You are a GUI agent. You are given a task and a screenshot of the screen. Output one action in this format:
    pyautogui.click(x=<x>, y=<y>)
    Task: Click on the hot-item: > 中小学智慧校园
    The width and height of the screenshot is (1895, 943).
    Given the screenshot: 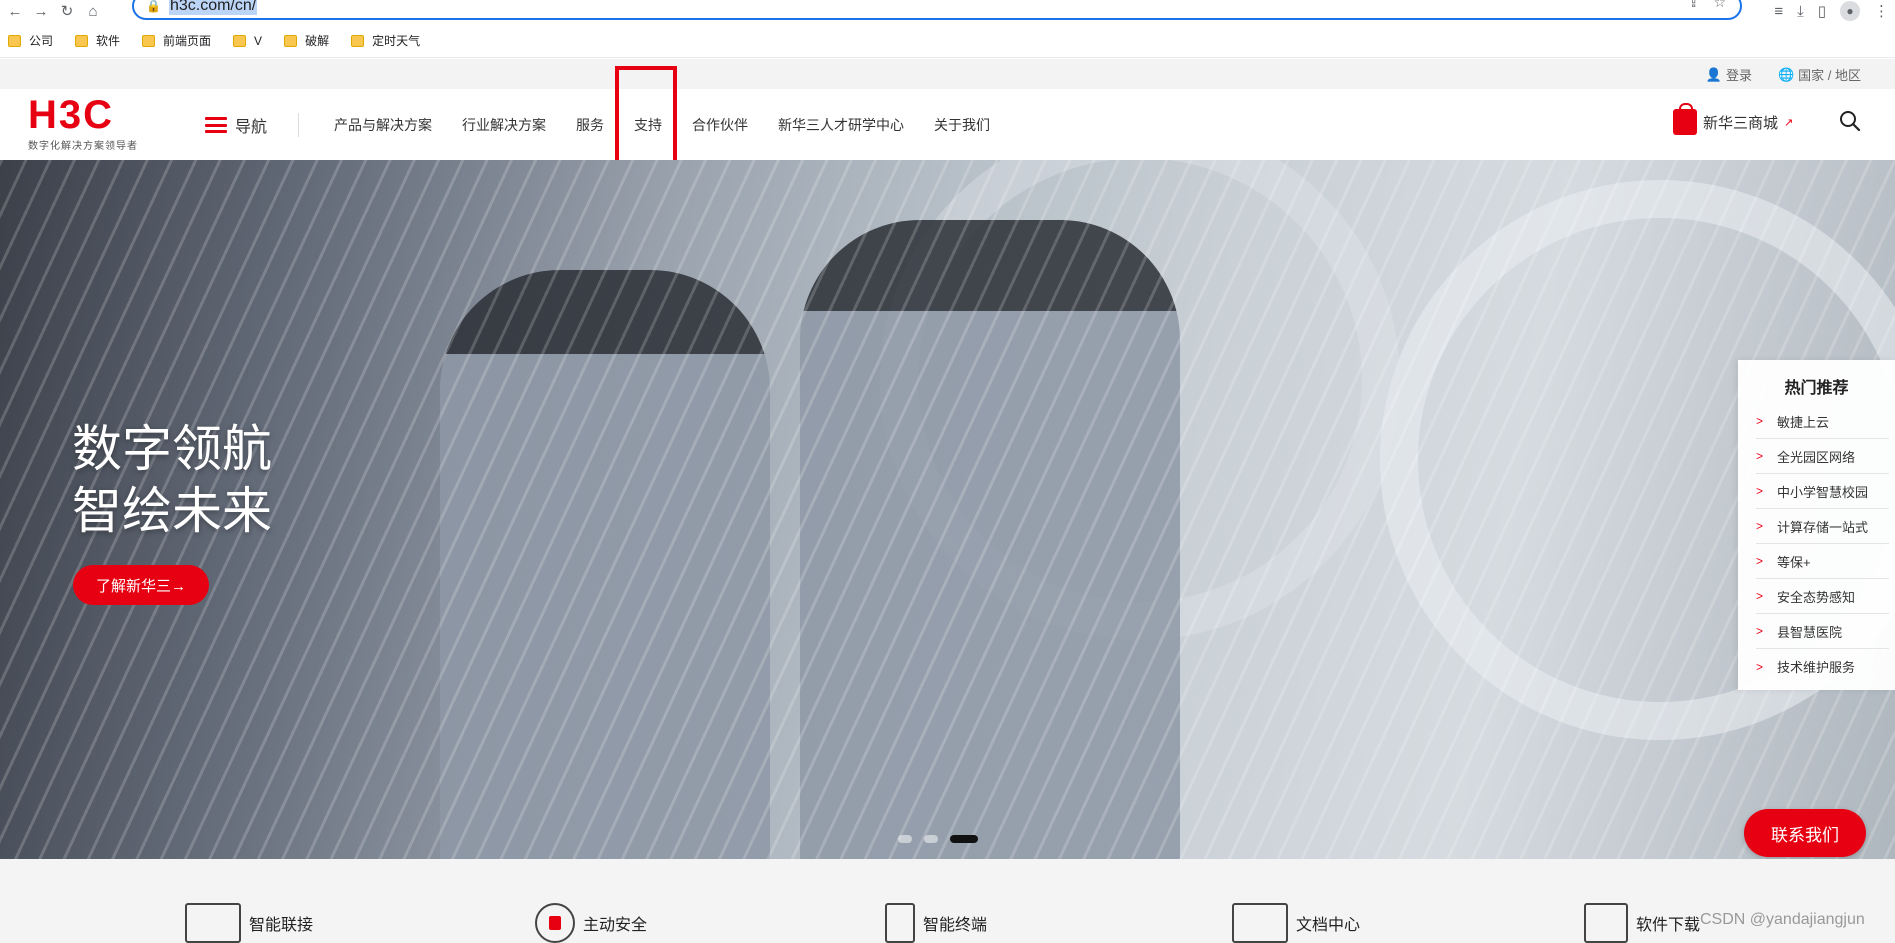 What is the action you would take?
    pyautogui.click(x=1822, y=491)
    